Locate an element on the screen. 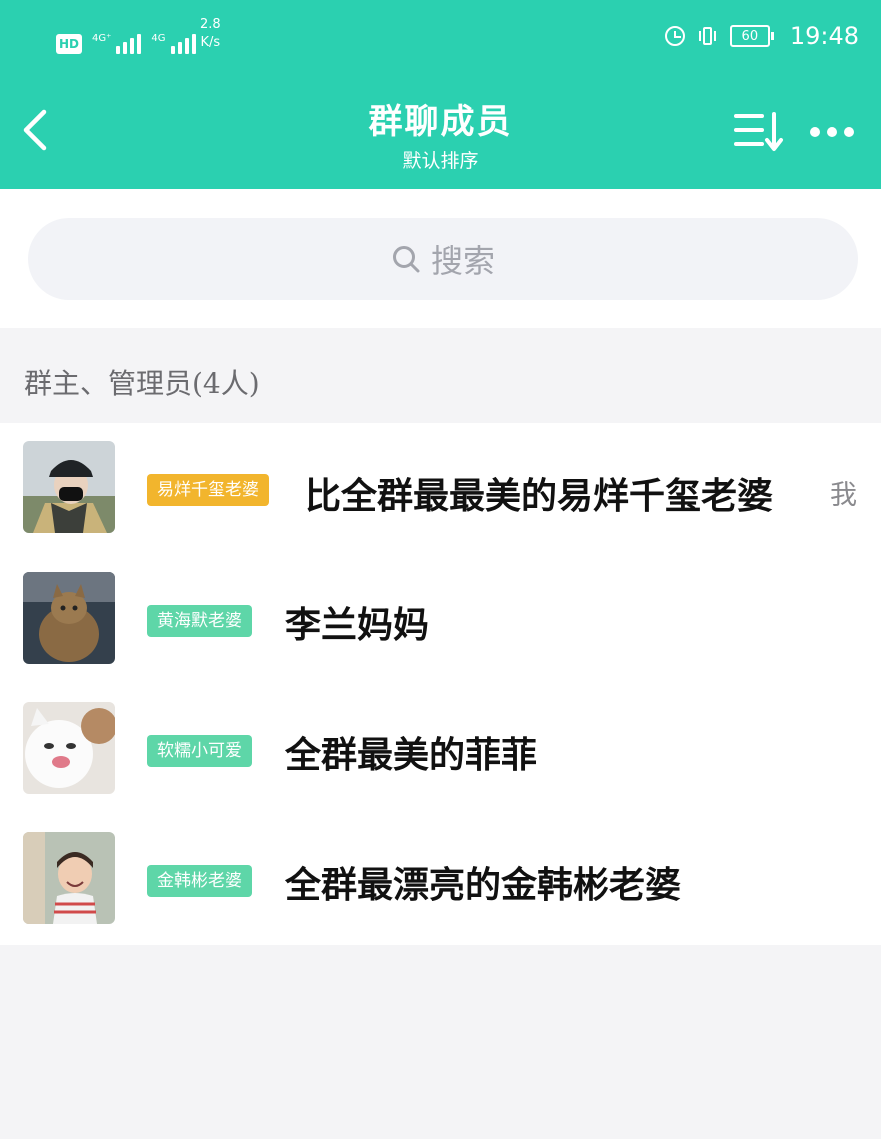  status-right: 60 19:48 is located at coordinates (761, 36).